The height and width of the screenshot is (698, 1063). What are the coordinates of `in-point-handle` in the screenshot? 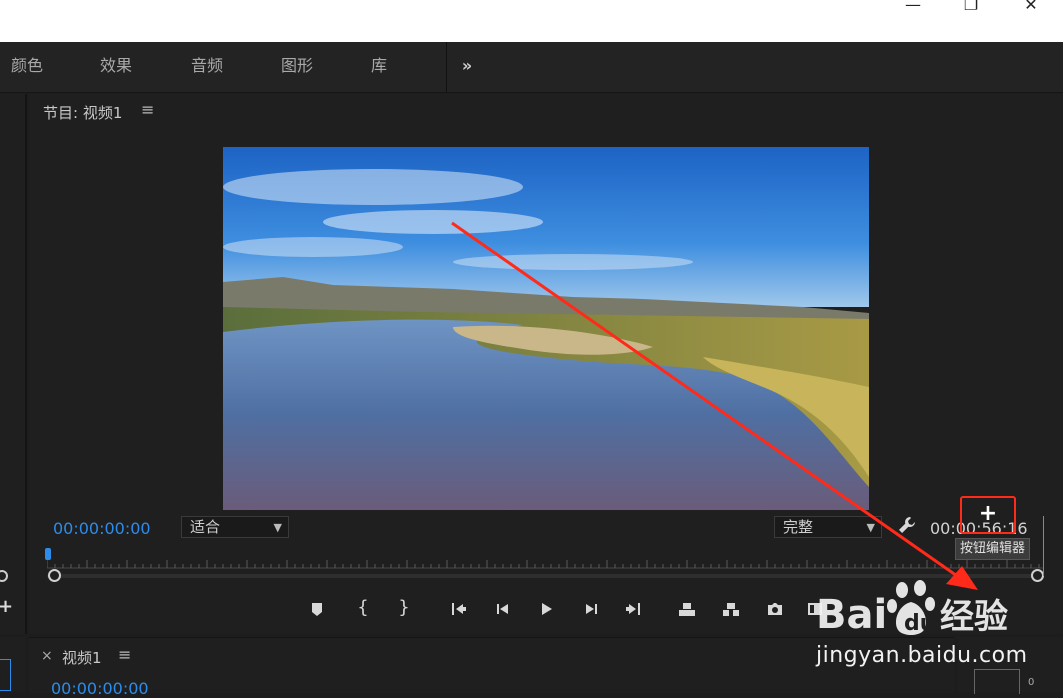 It's located at (54, 575).